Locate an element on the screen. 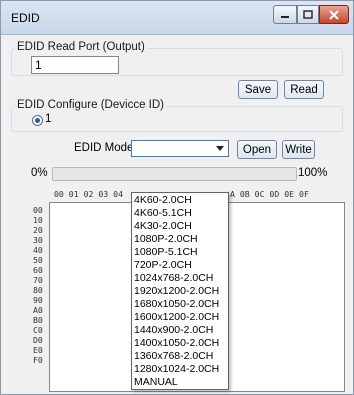 This screenshot has width=354, height=395. maximize-button is located at coordinates (308, 14).